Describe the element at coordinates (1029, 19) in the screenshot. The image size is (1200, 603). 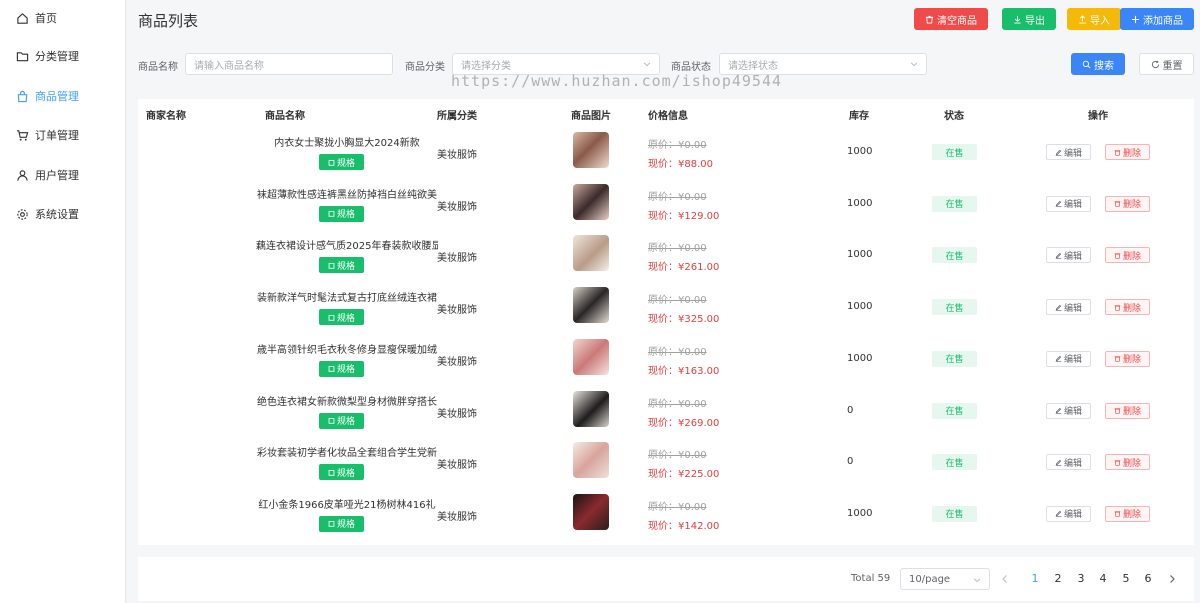
I see `export-button: 导出` at that location.